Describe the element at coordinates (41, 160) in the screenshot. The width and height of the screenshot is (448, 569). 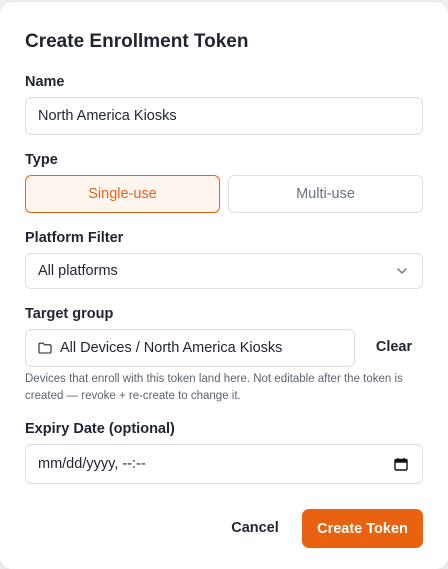
I see `type-label: Type` at that location.